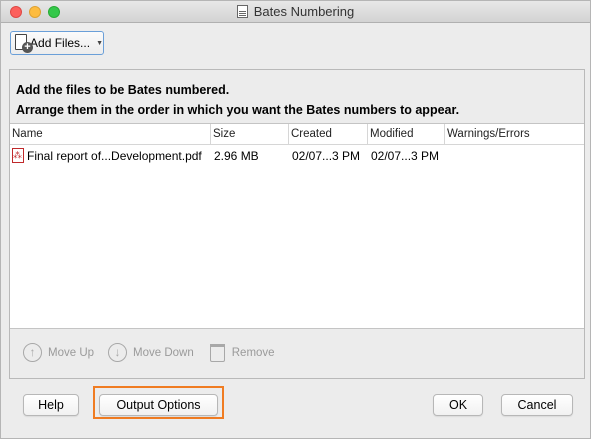 This screenshot has height=439, width=591. Describe the element at coordinates (23, 43) in the screenshot. I see `add-document-icon: +` at that location.